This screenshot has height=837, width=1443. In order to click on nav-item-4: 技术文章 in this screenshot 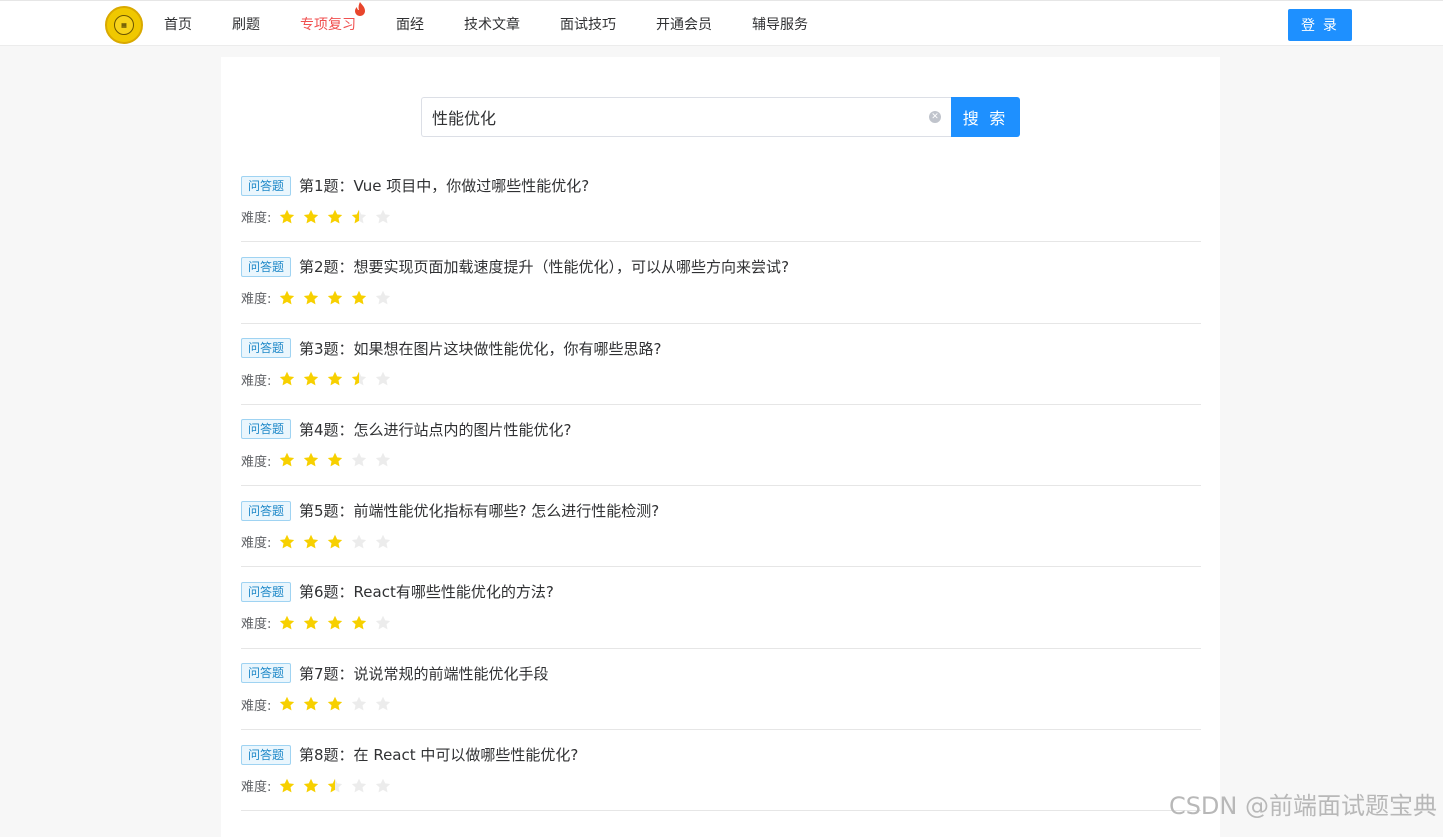, I will do `click(492, 24)`.